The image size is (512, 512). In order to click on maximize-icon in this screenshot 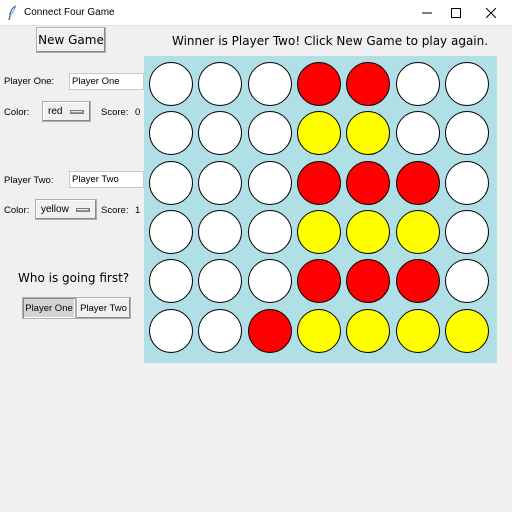, I will do `click(456, 13)`.